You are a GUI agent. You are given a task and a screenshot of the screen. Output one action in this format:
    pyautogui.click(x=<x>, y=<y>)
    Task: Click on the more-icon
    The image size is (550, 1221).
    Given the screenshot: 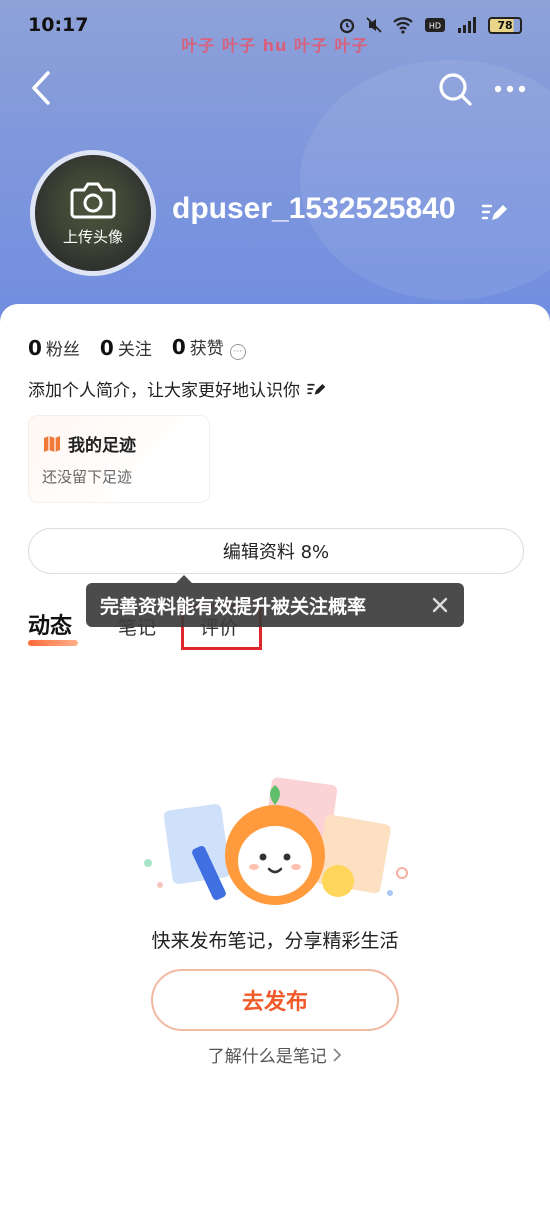 What is the action you would take?
    pyautogui.click(x=510, y=89)
    